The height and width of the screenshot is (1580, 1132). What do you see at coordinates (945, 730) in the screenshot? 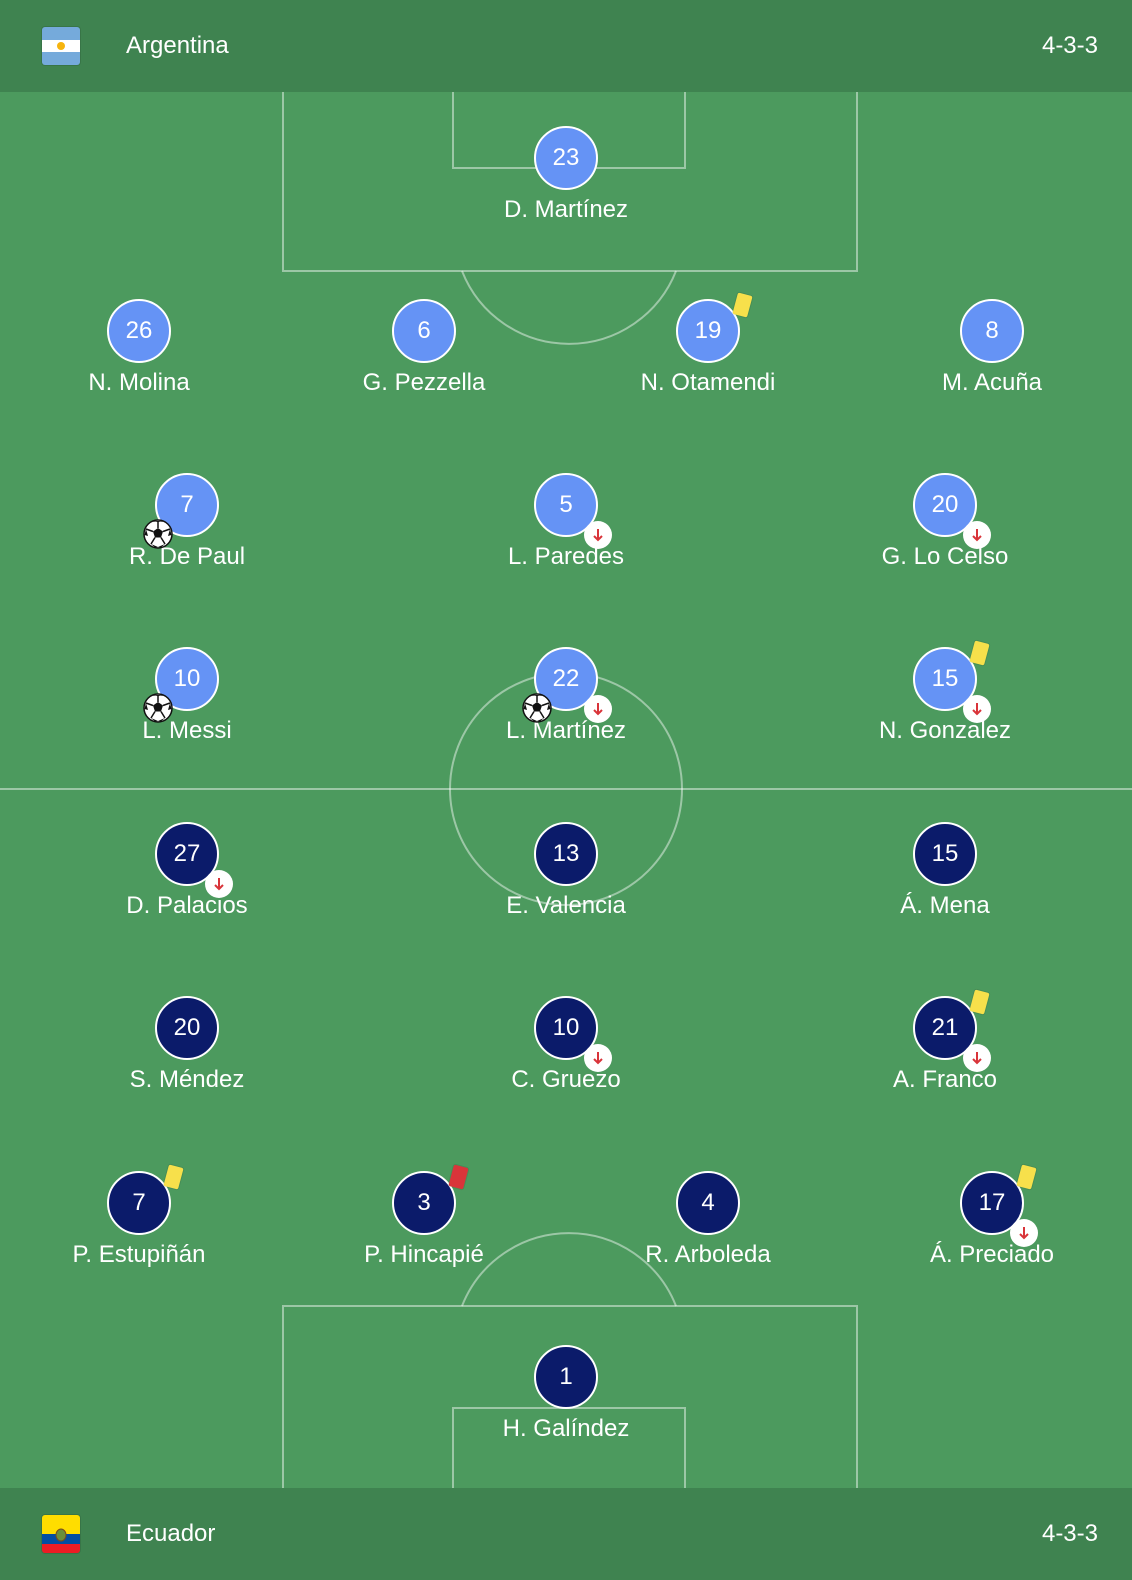
I see `player-name: N. Gonzalez` at bounding box center [945, 730].